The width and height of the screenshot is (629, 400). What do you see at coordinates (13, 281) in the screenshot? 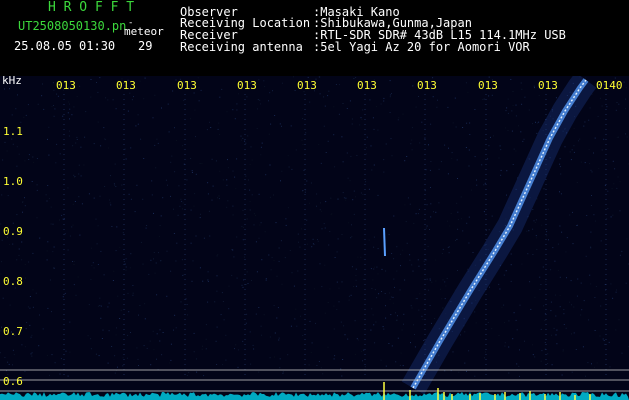
I see `freq-tick-label: 0.8` at bounding box center [13, 281].